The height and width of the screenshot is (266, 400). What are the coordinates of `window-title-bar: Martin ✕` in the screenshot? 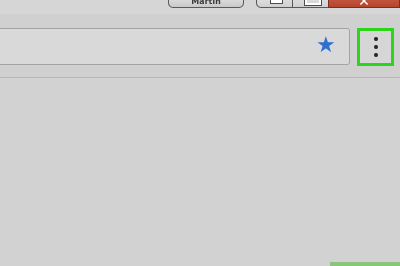 It's located at (200, 7).